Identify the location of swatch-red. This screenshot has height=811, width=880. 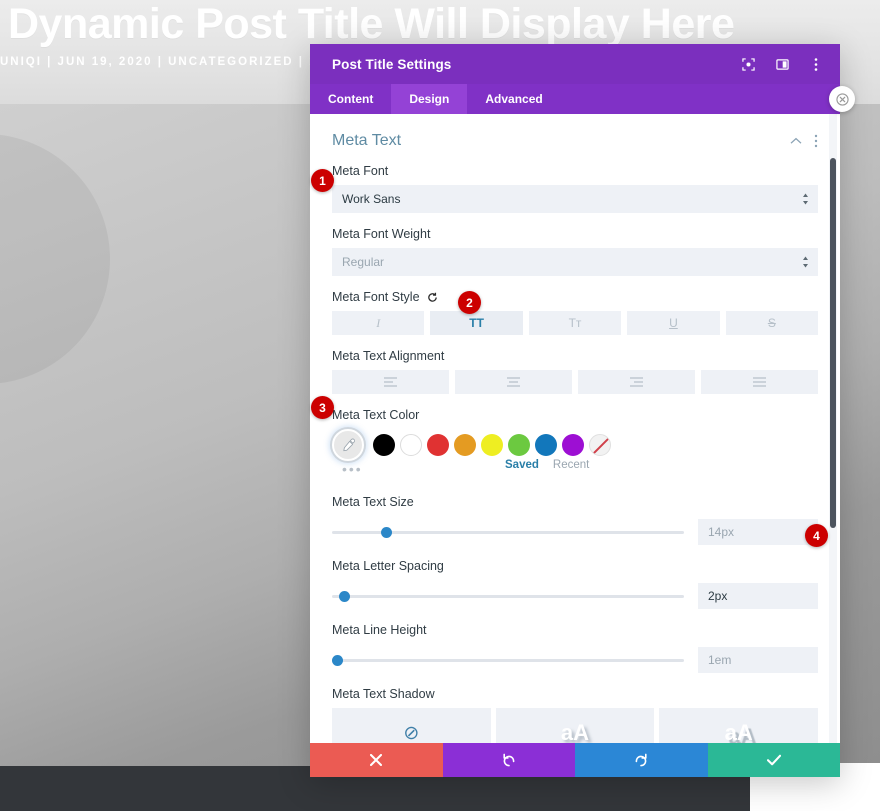
(438, 445).